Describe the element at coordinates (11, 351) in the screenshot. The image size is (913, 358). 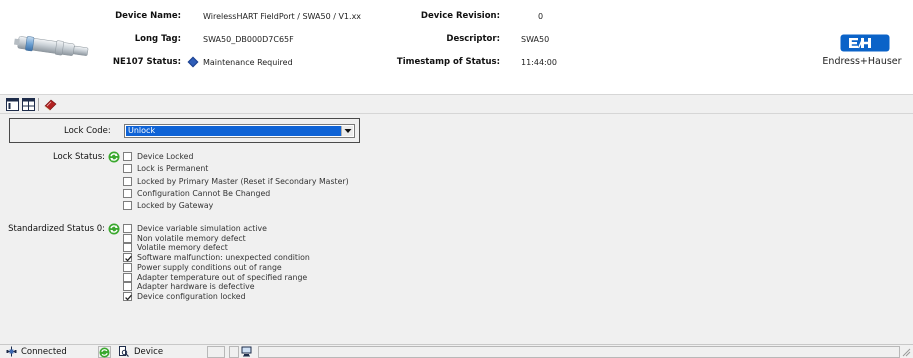
I see `network-connection-icon` at that location.